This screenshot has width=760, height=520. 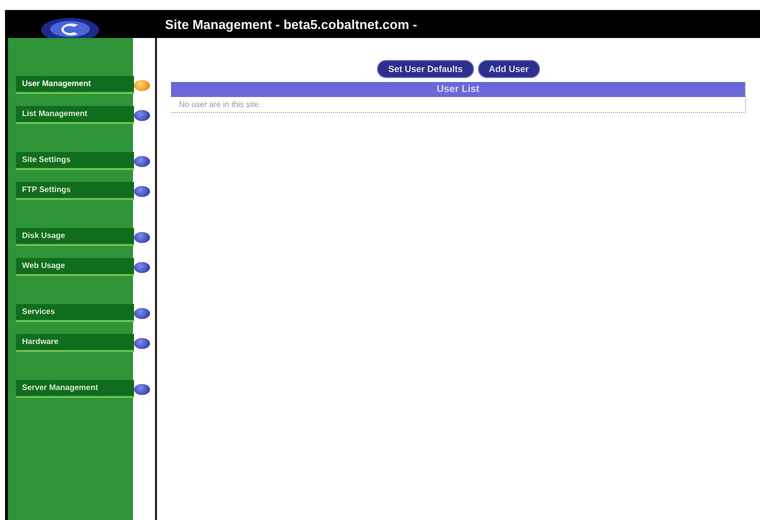 I want to click on sidebar-item: List Management, so click(x=75, y=115).